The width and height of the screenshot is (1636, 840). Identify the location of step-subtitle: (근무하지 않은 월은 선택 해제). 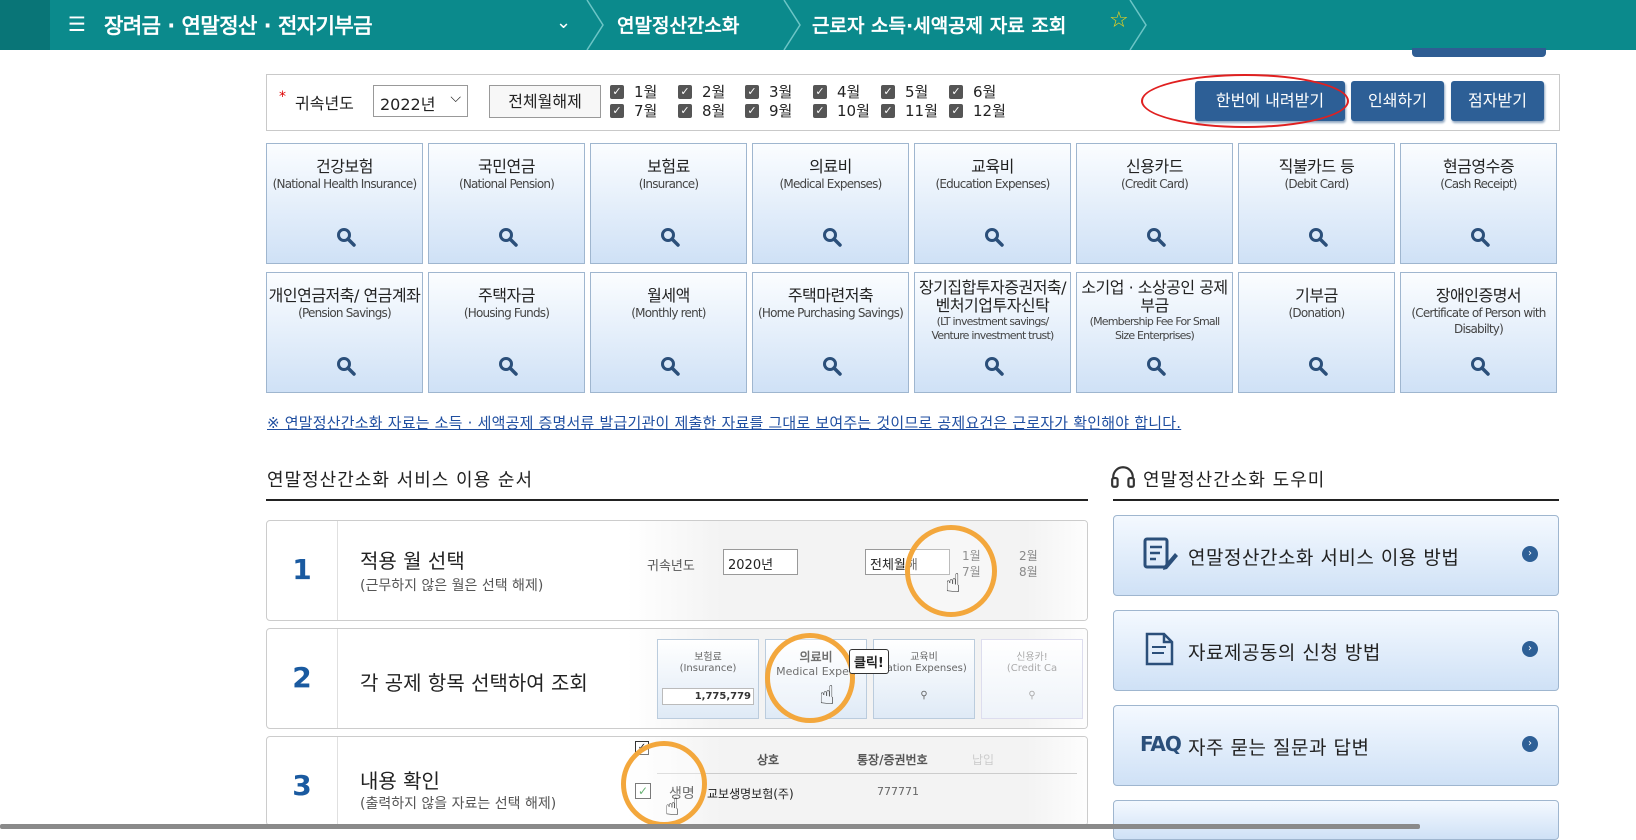
(452, 586).